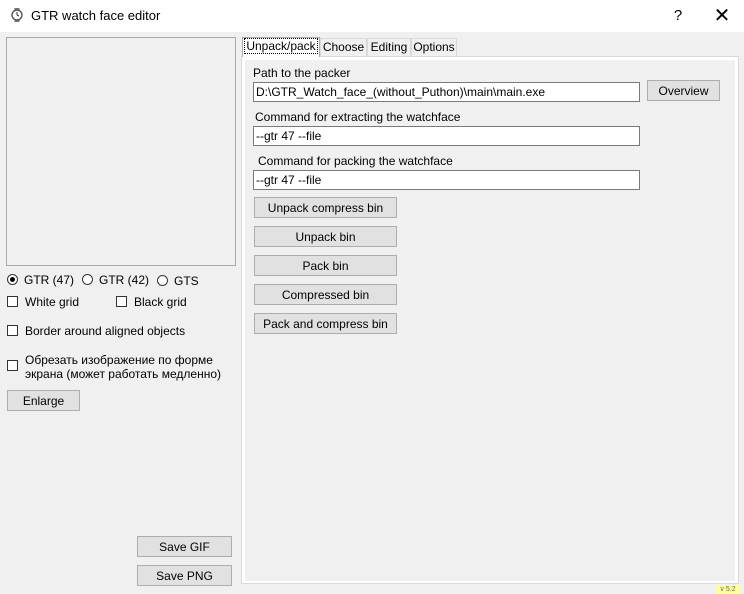 This screenshot has height=594, width=744. Describe the element at coordinates (355, 161) in the screenshot. I see `pack-command-label: Command for packing the watchface` at that location.